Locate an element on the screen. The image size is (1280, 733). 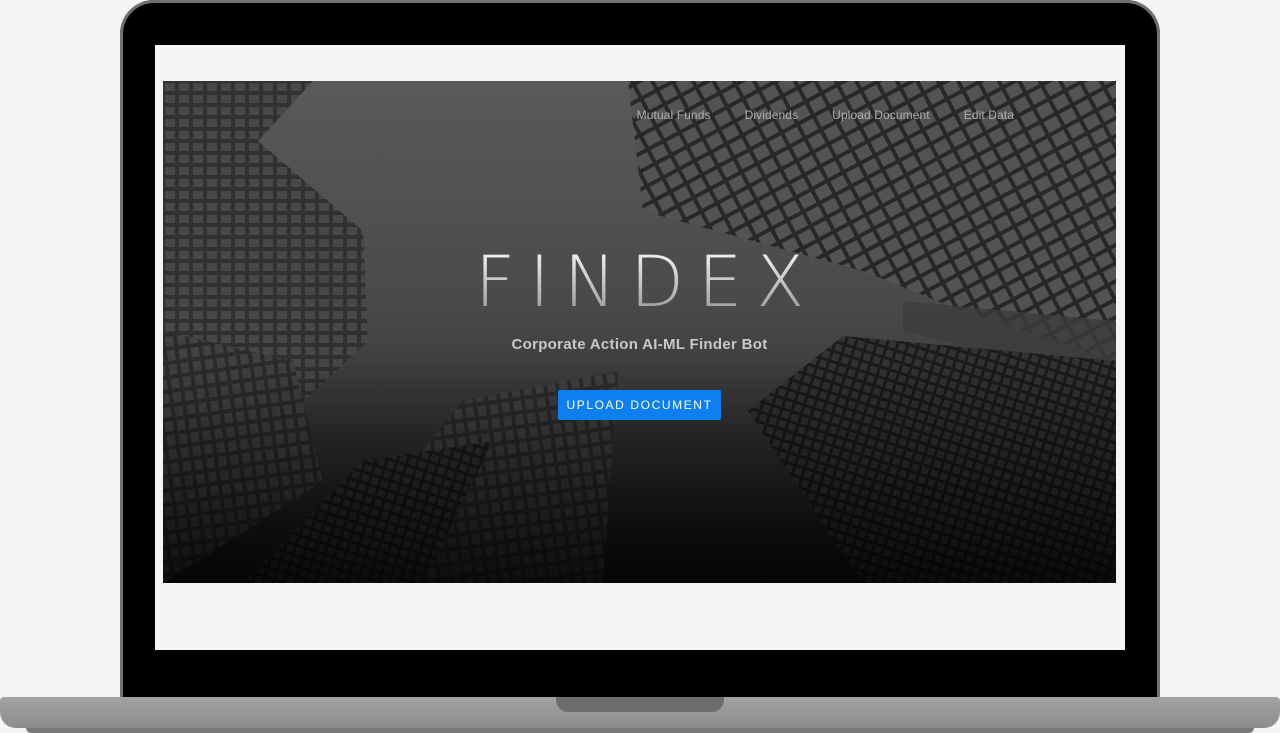
nav-link-edit-data: Edit Data is located at coordinates (989, 115).